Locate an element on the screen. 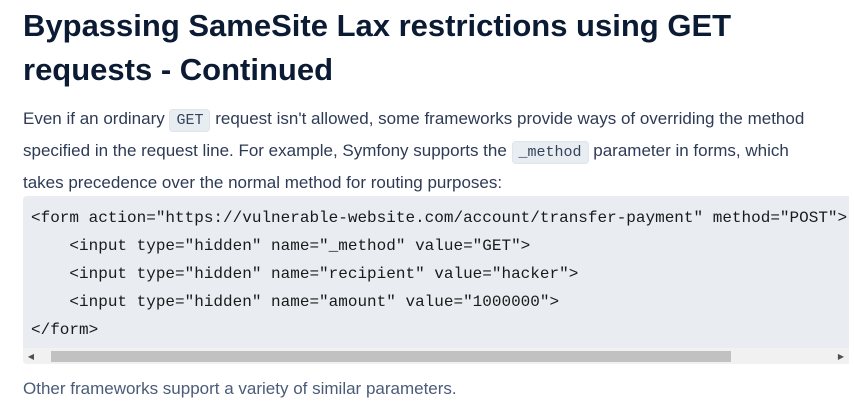 The image size is (854, 404). code-line: </form> is located at coordinates (65, 330).